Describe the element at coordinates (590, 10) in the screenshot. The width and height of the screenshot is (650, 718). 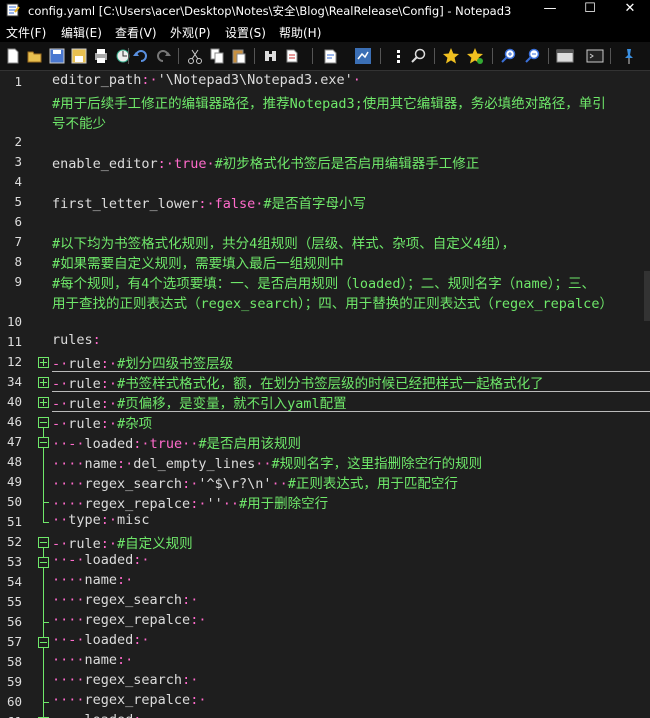
I see `maximize-button: ☐` at that location.